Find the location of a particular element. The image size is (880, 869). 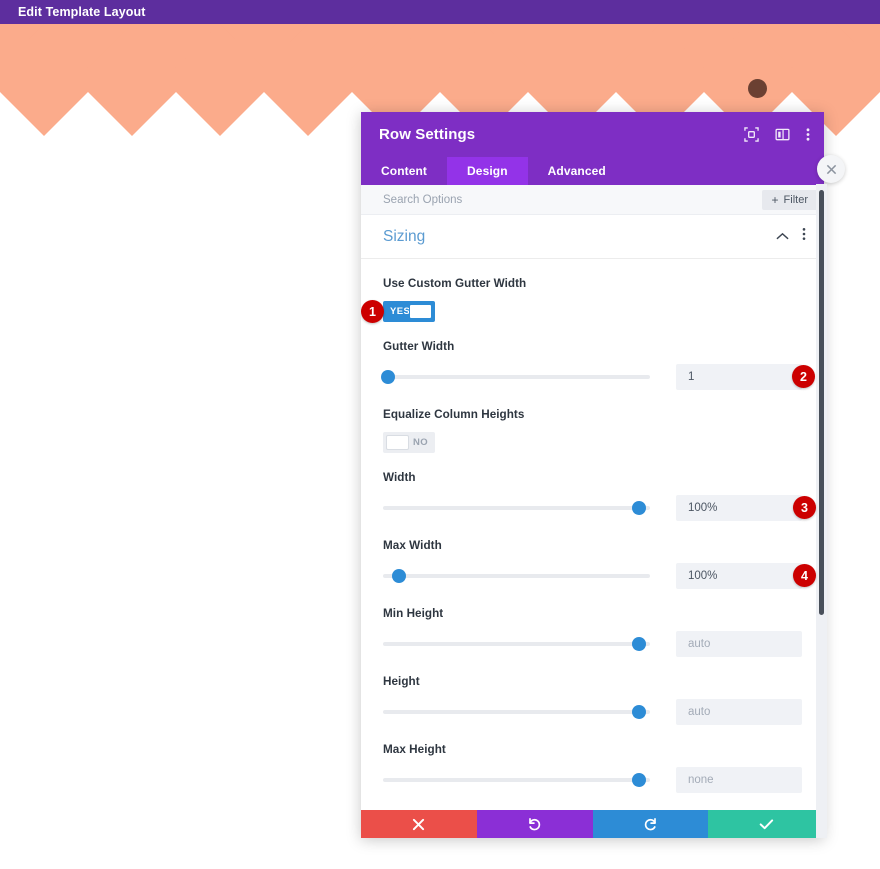

field-min-height: Min Height auto is located at coordinates (592, 632).